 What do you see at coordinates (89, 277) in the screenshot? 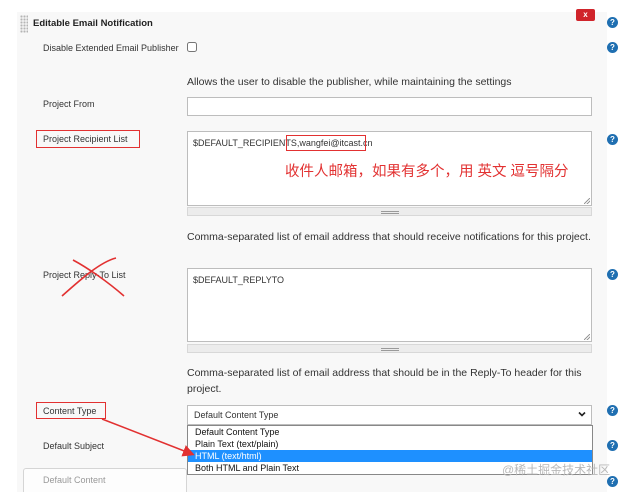
I see `cross-out-mark` at bounding box center [89, 277].